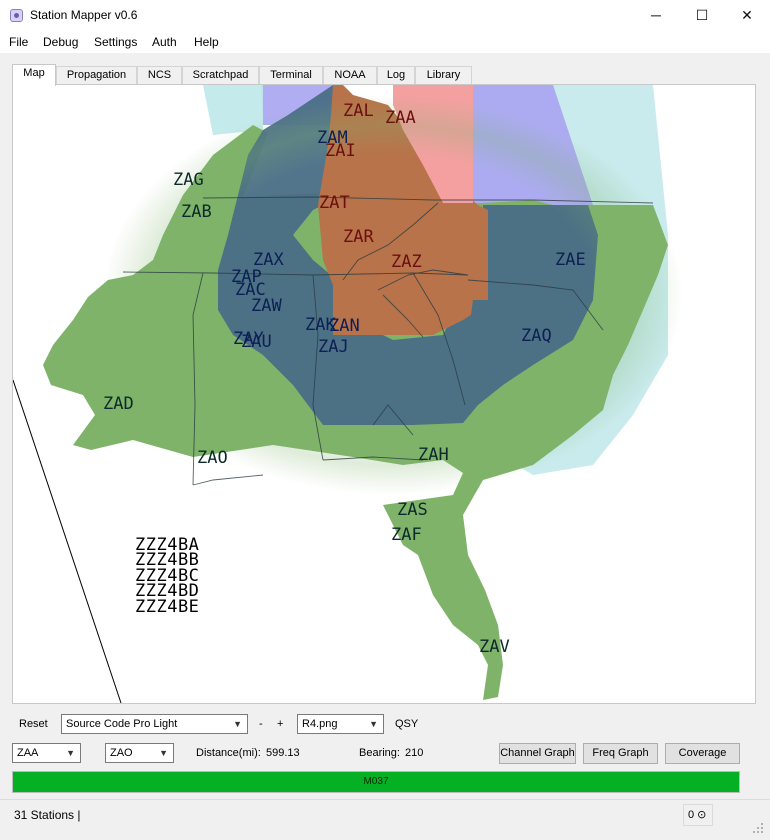 Image resolution: width=770 pixels, height=840 pixels. What do you see at coordinates (406, 724) in the screenshot?
I see `qsy-label: QSY` at bounding box center [406, 724].